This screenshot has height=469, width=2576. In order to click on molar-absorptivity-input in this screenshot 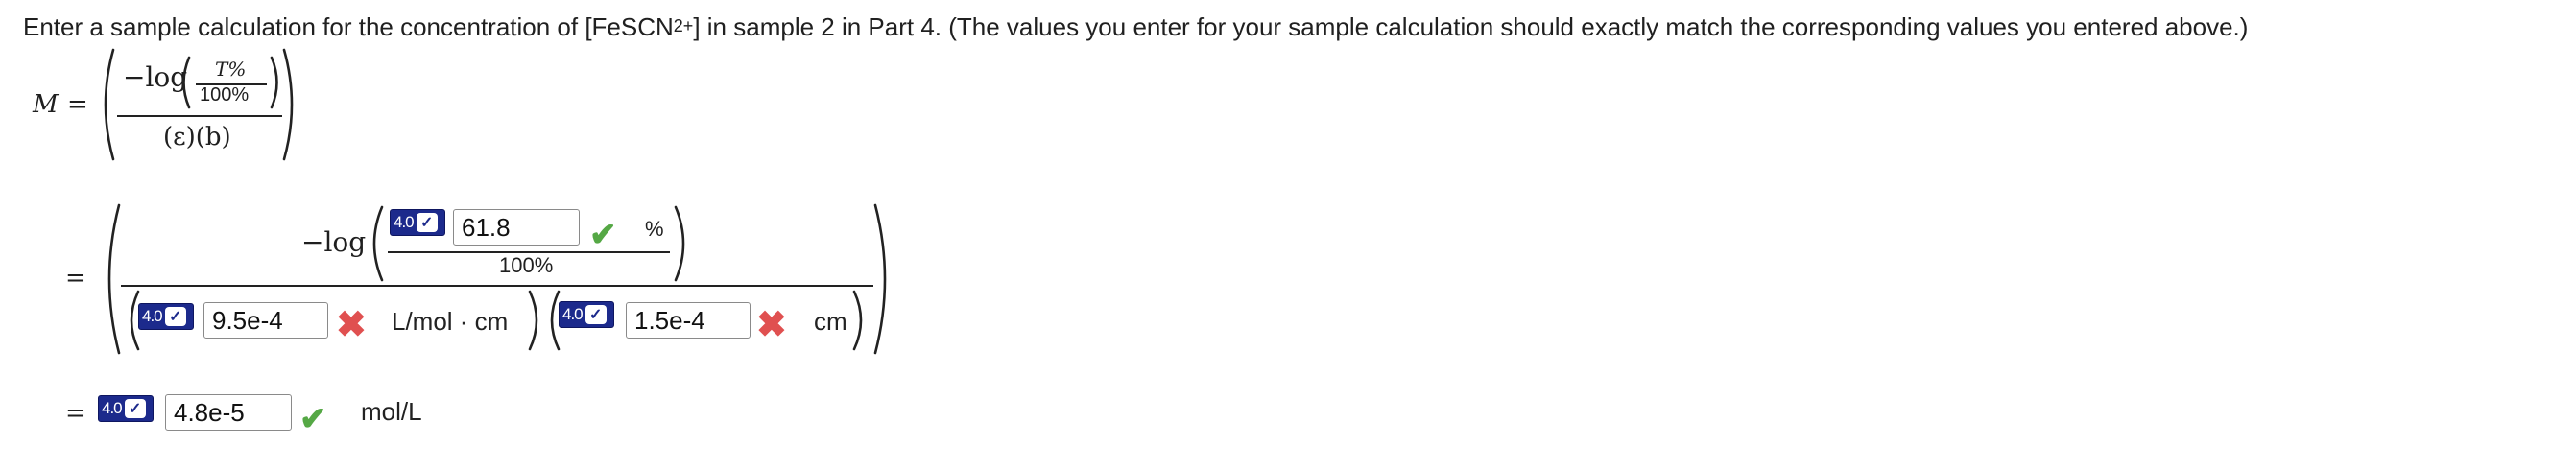, I will do `click(265, 320)`.